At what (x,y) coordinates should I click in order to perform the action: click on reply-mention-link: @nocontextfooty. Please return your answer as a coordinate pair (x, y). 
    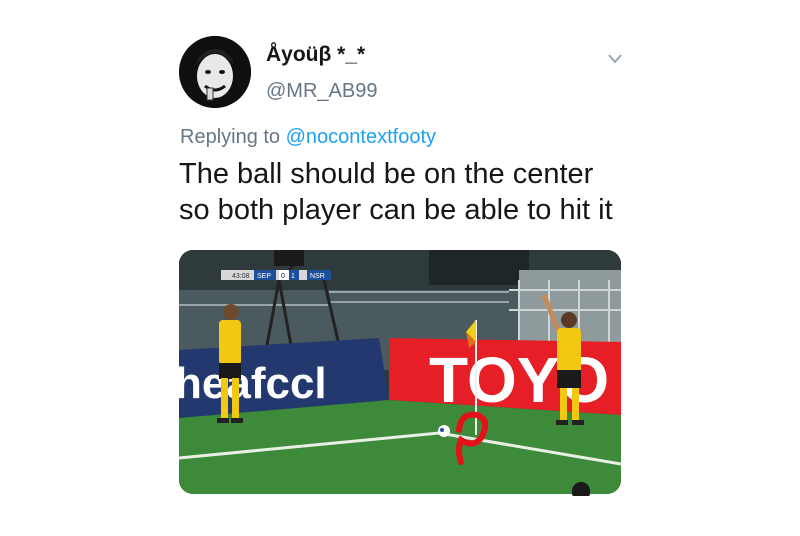
    Looking at the image, I should click on (361, 137).